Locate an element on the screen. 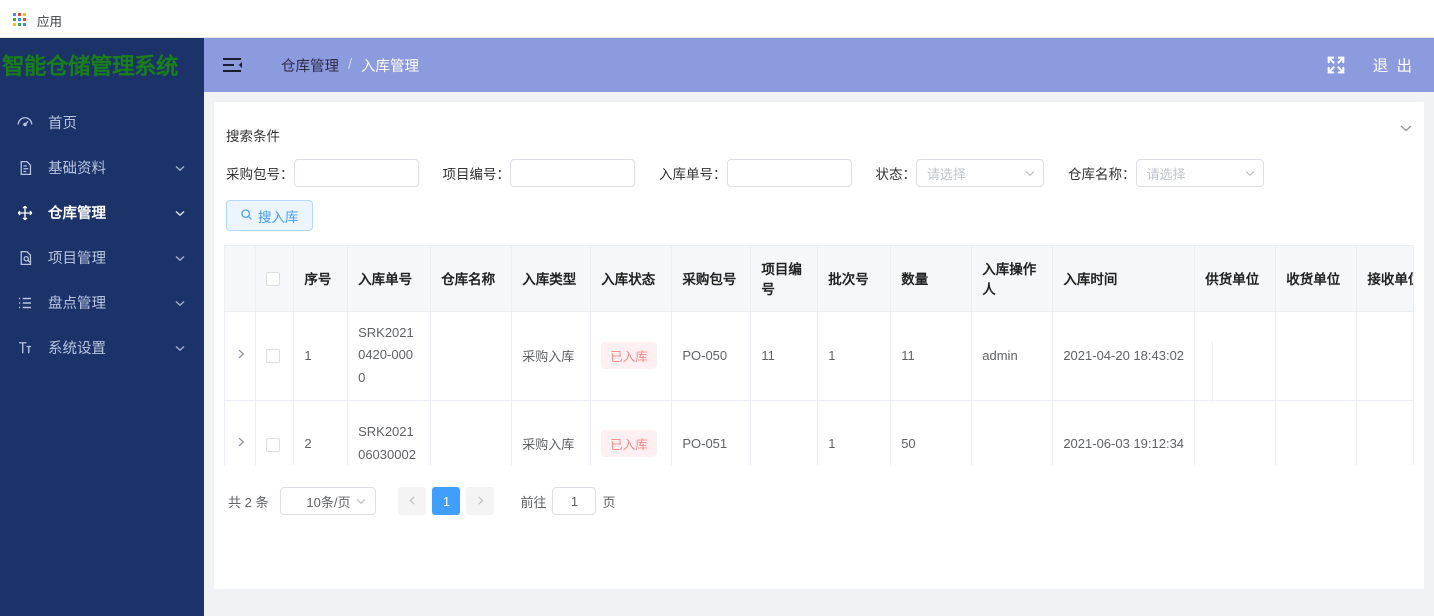 This screenshot has width=1434, height=616. table-header-batch-no: 批次号 is located at coordinates (854, 279).